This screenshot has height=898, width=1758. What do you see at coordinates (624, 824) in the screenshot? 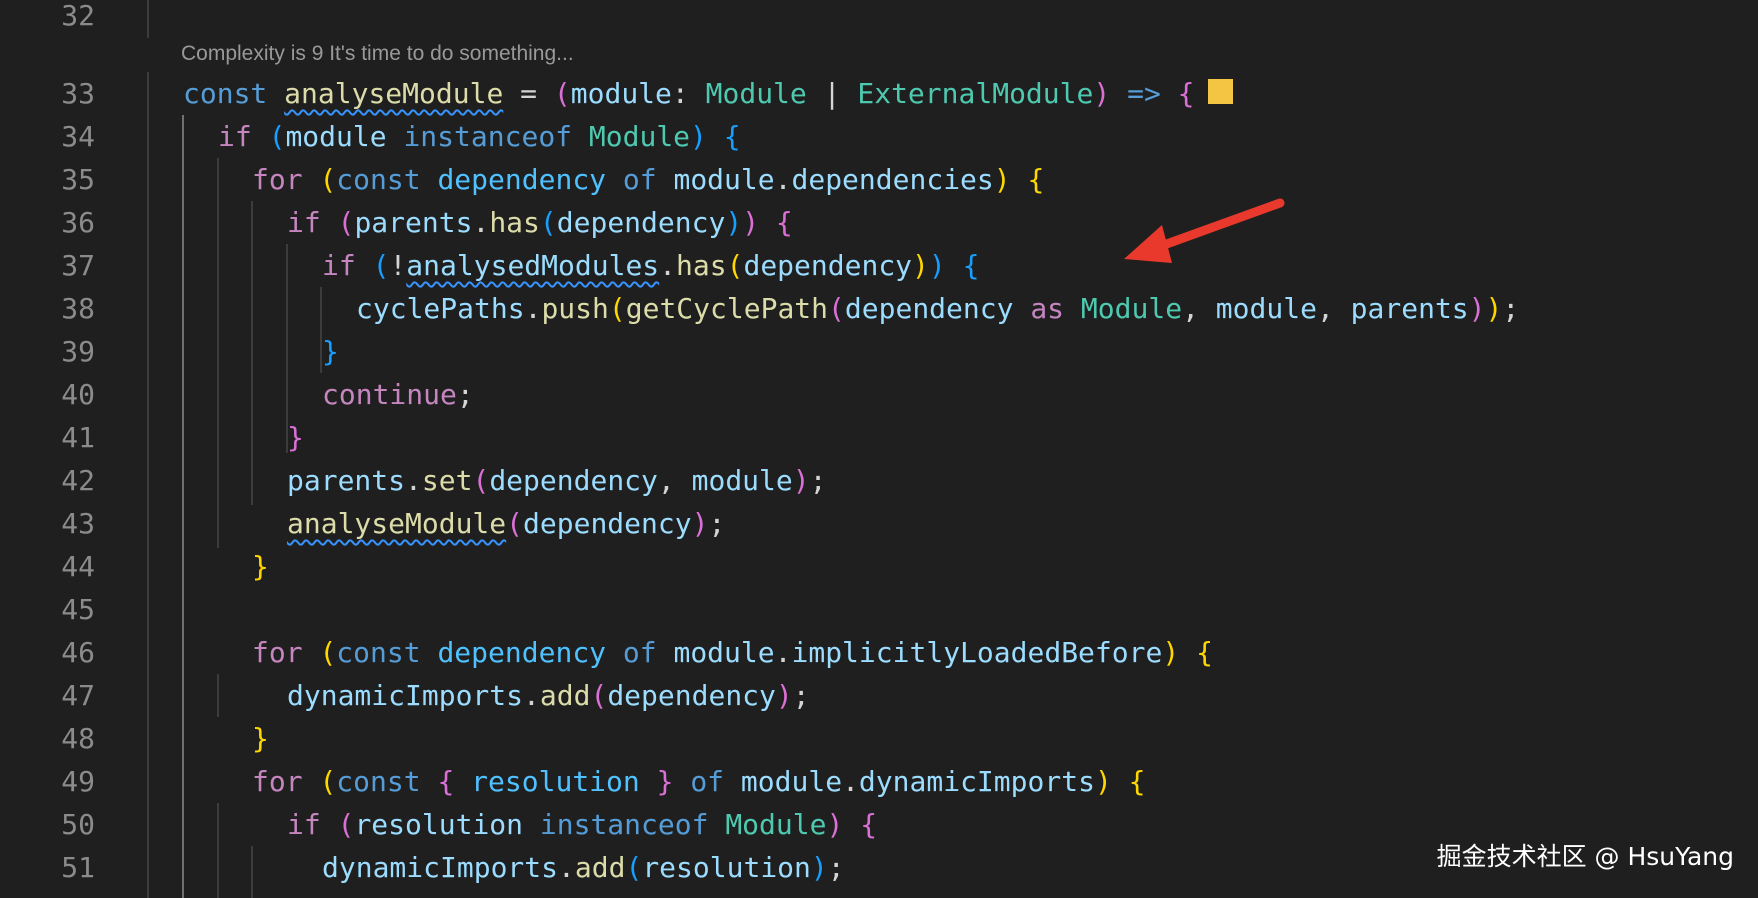
I see `token: instanceof` at bounding box center [624, 824].